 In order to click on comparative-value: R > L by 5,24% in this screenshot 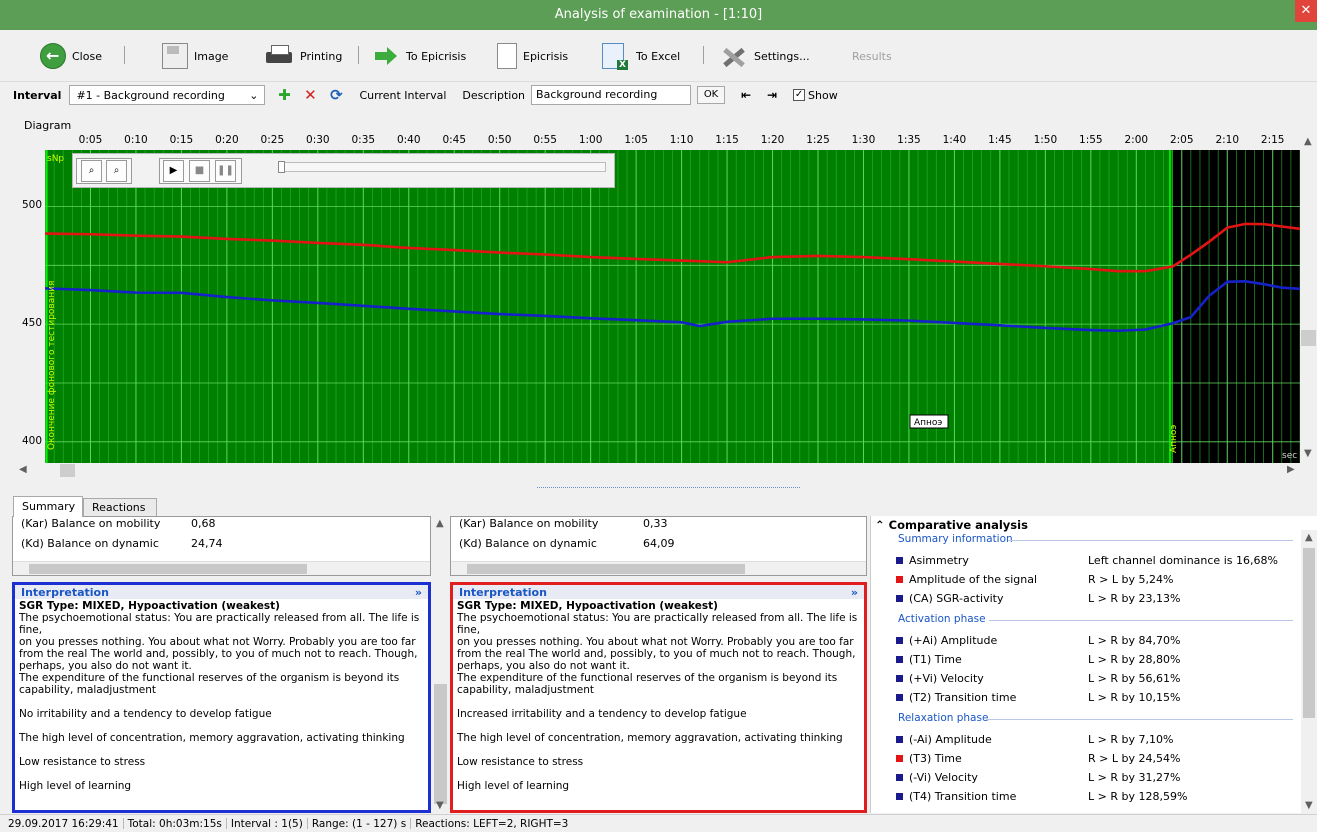, I will do `click(1131, 579)`.